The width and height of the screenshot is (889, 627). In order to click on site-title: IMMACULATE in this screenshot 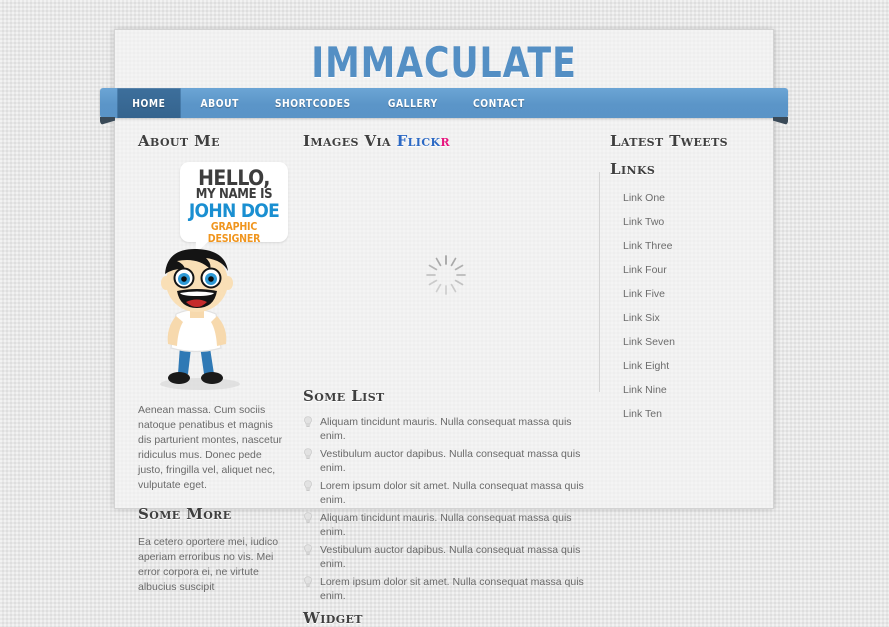, I will do `click(444, 62)`.